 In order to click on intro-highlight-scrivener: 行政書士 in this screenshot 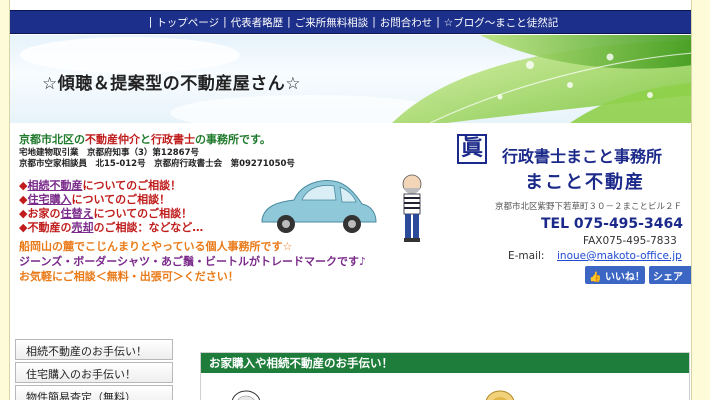, I will do `click(173, 139)`.